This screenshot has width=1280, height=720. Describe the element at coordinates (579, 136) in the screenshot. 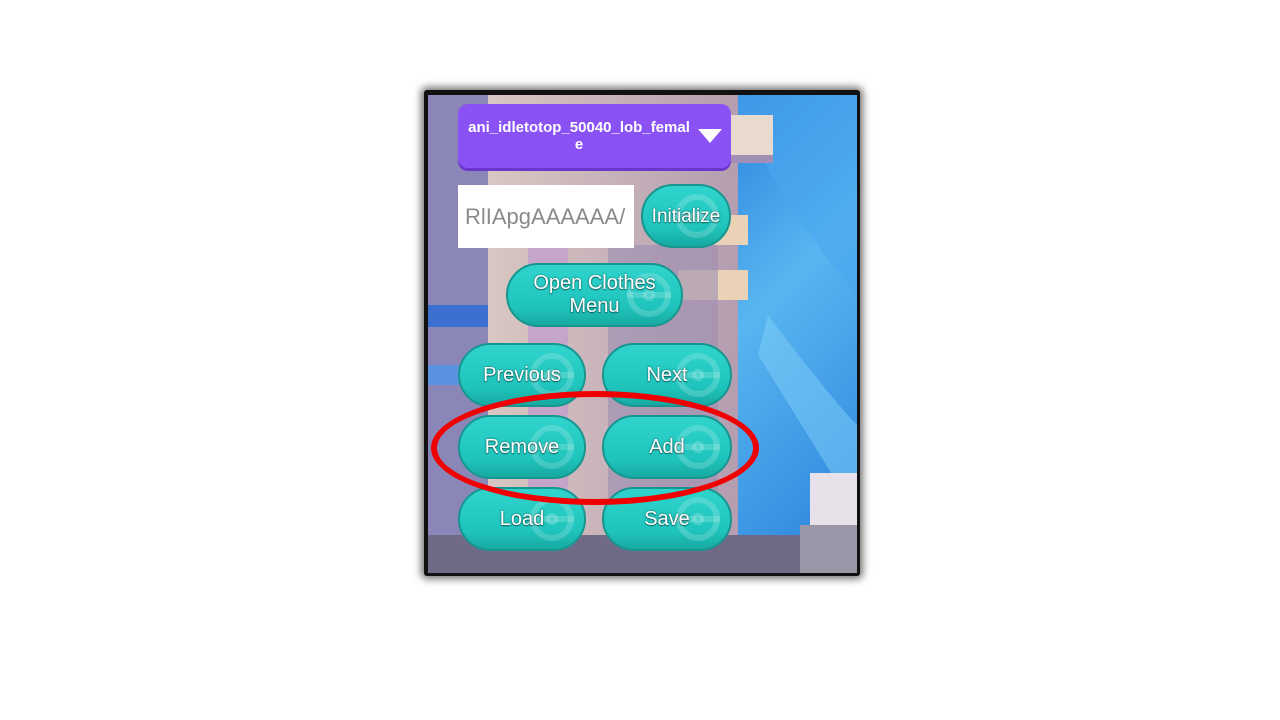

I see `animation-dropdown-label: ani_idletotop_50040_lob_female` at that location.